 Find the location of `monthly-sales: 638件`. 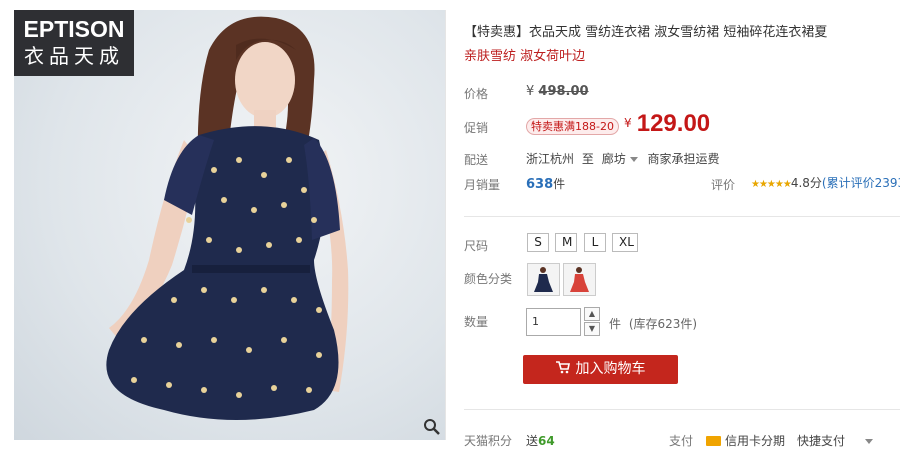

monthly-sales: 638件 is located at coordinates (545, 183).